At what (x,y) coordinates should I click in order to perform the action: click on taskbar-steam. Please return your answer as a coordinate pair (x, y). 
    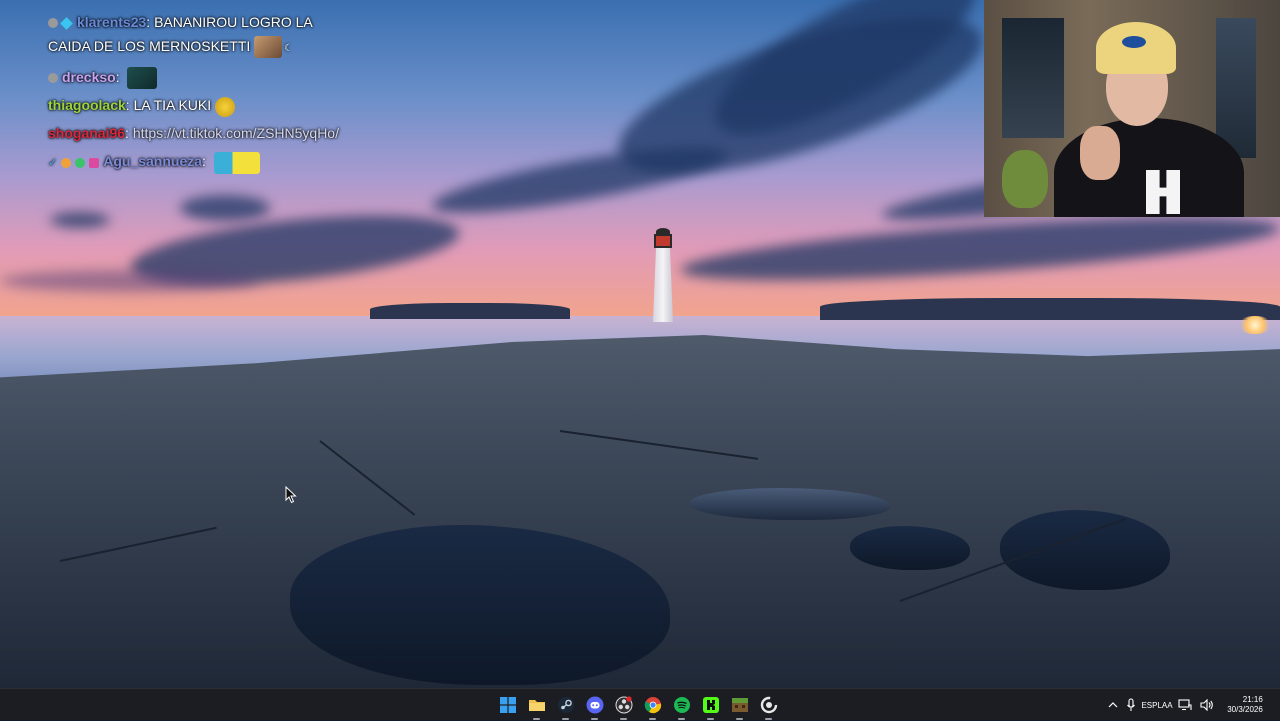
    Looking at the image, I should click on (565, 705).